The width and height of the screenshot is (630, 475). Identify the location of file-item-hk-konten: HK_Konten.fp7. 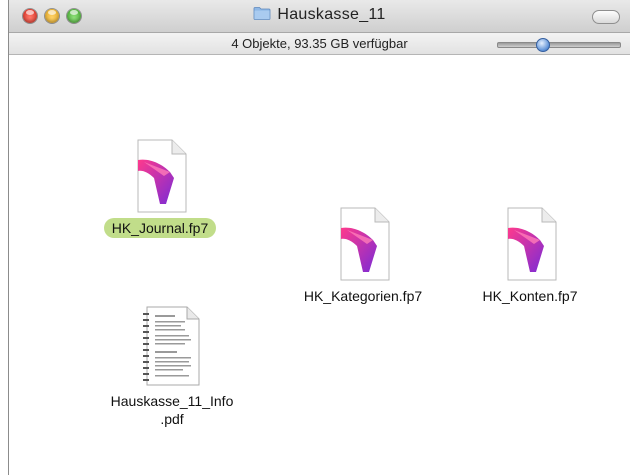
(530, 256).